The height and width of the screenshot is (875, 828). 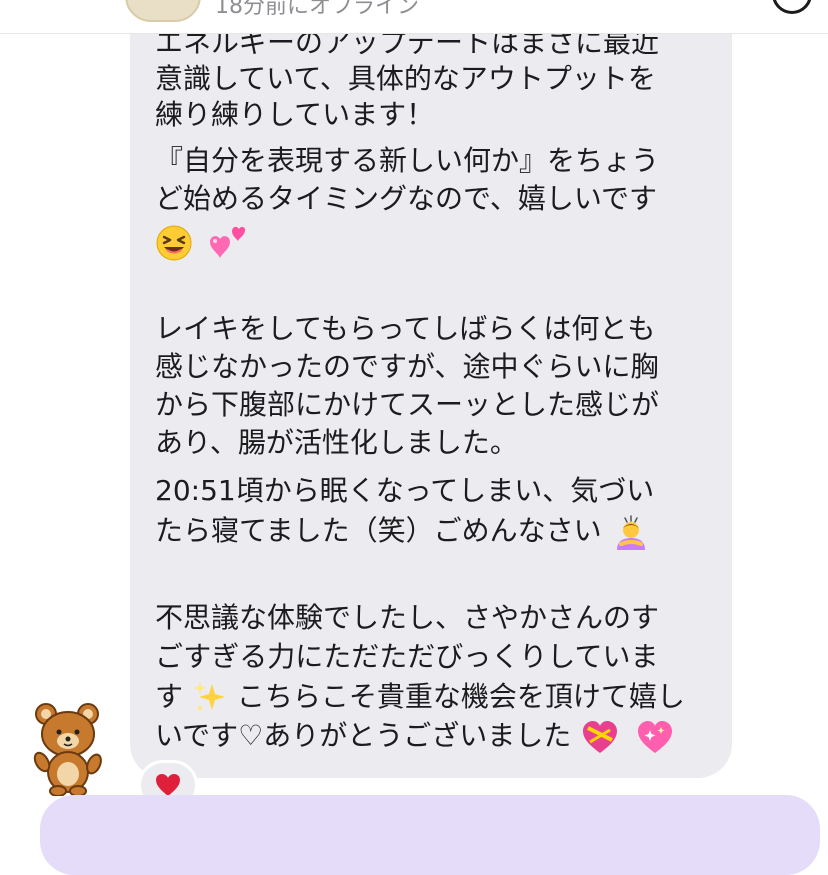 I want to click on message-line: 不思議な体験でしたし、さやかさんのす, so click(x=407, y=617).